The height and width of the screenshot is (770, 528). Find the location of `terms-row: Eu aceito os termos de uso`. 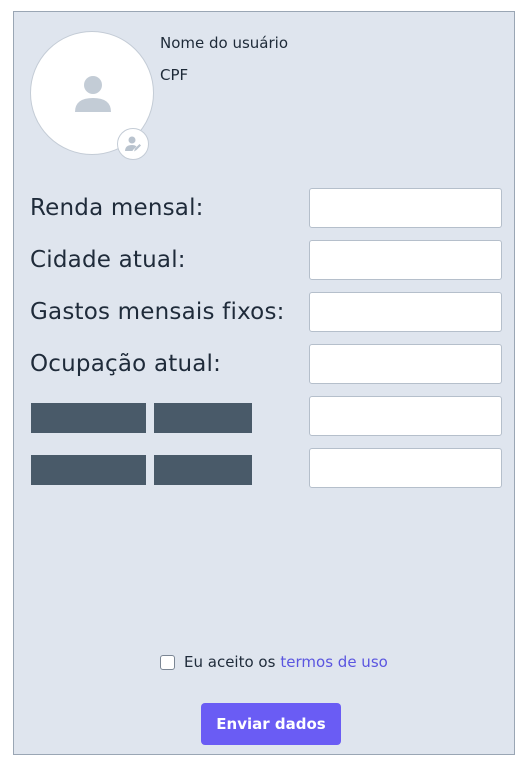

terms-row: Eu aceito os termos de uso is located at coordinates (274, 662).